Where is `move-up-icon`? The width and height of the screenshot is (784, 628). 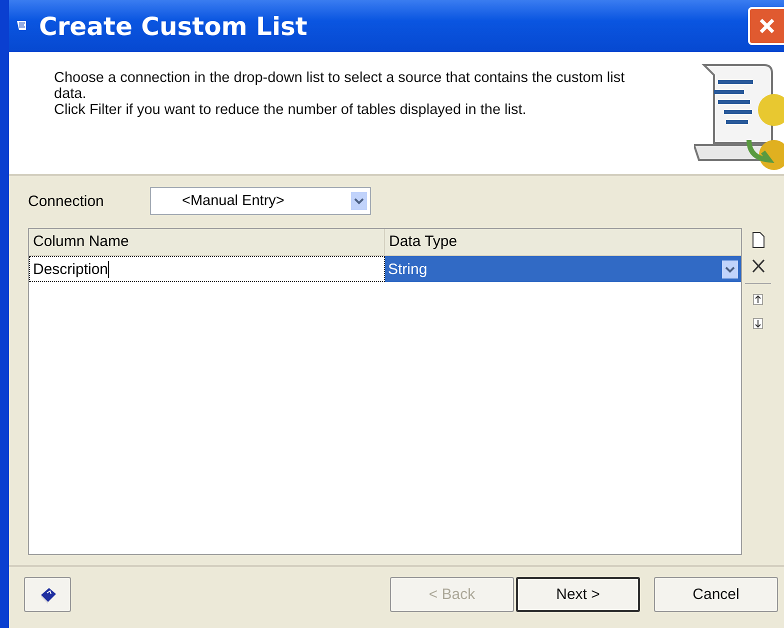 move-up-icon is located at coordinates (758, 300).